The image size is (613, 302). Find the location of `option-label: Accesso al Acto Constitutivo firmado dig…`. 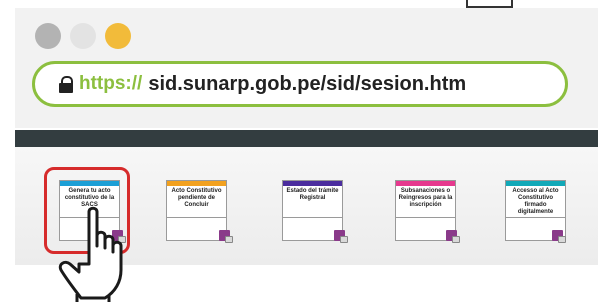

option-label: Accesso al Acto Constitutivo firmado dig… is located at coordinates (535, 201).